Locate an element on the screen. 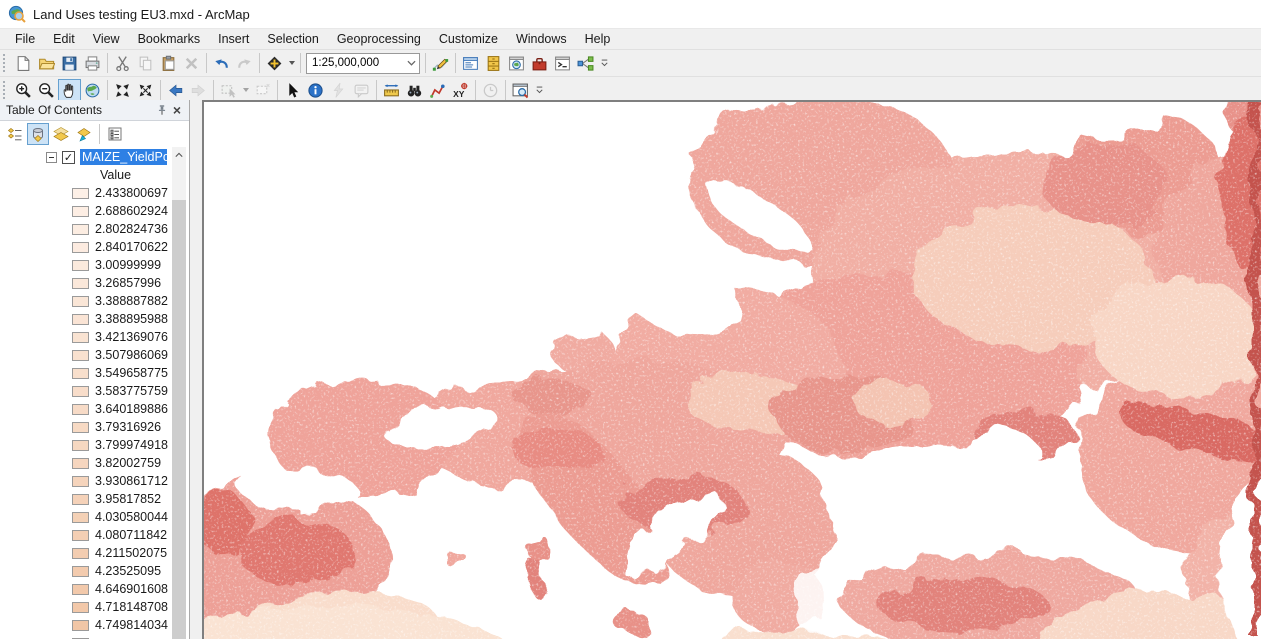 The image size is (1261, 639). save-button is located at coordinates (69, 63).